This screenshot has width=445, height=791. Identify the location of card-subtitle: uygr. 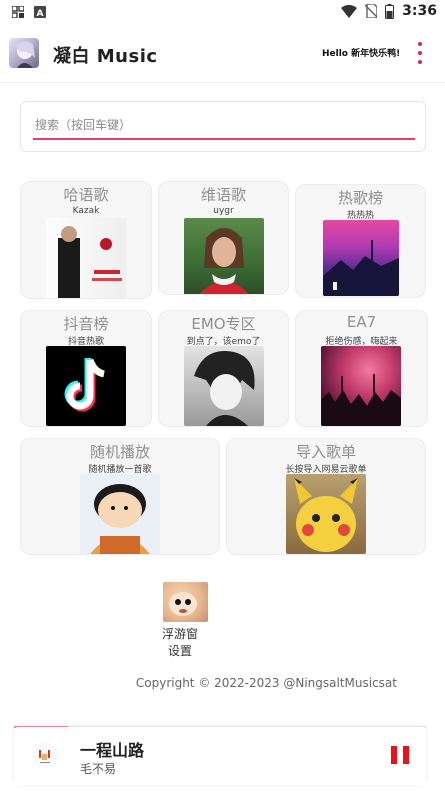
(223, 211).